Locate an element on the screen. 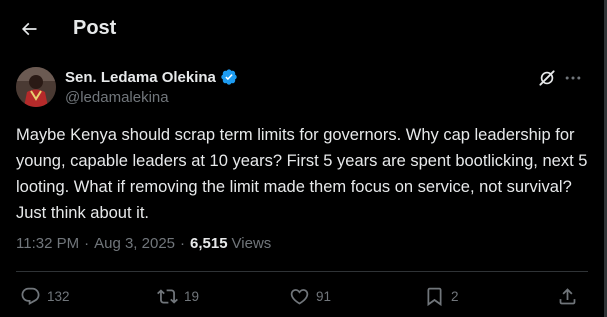 The width and height of the screenshot is (607, 317). more-options-button is located at coordinates (573, 78).